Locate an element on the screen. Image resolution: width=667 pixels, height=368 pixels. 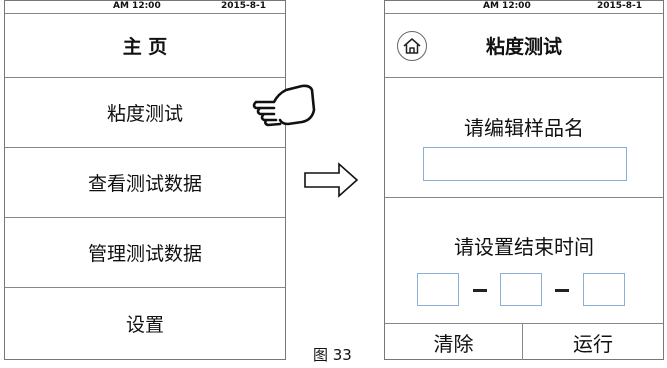
page-title: 主 页 is located at coordinates (145, 45).